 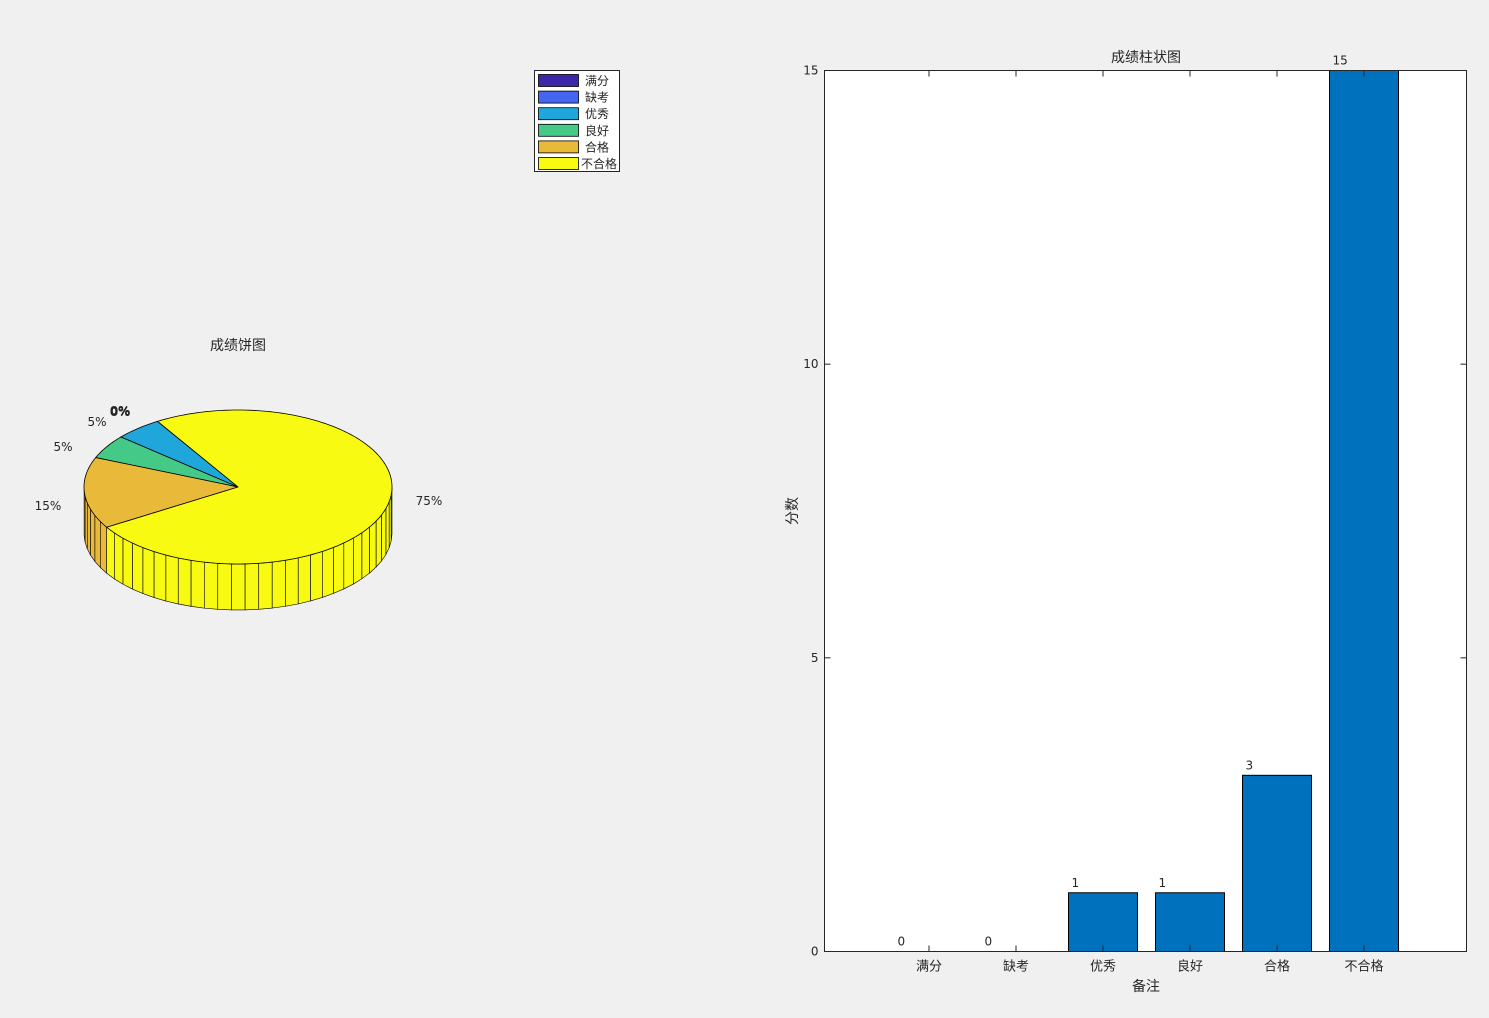 I want to click on legend-label-0: 满分, so click(x=597, y=81).